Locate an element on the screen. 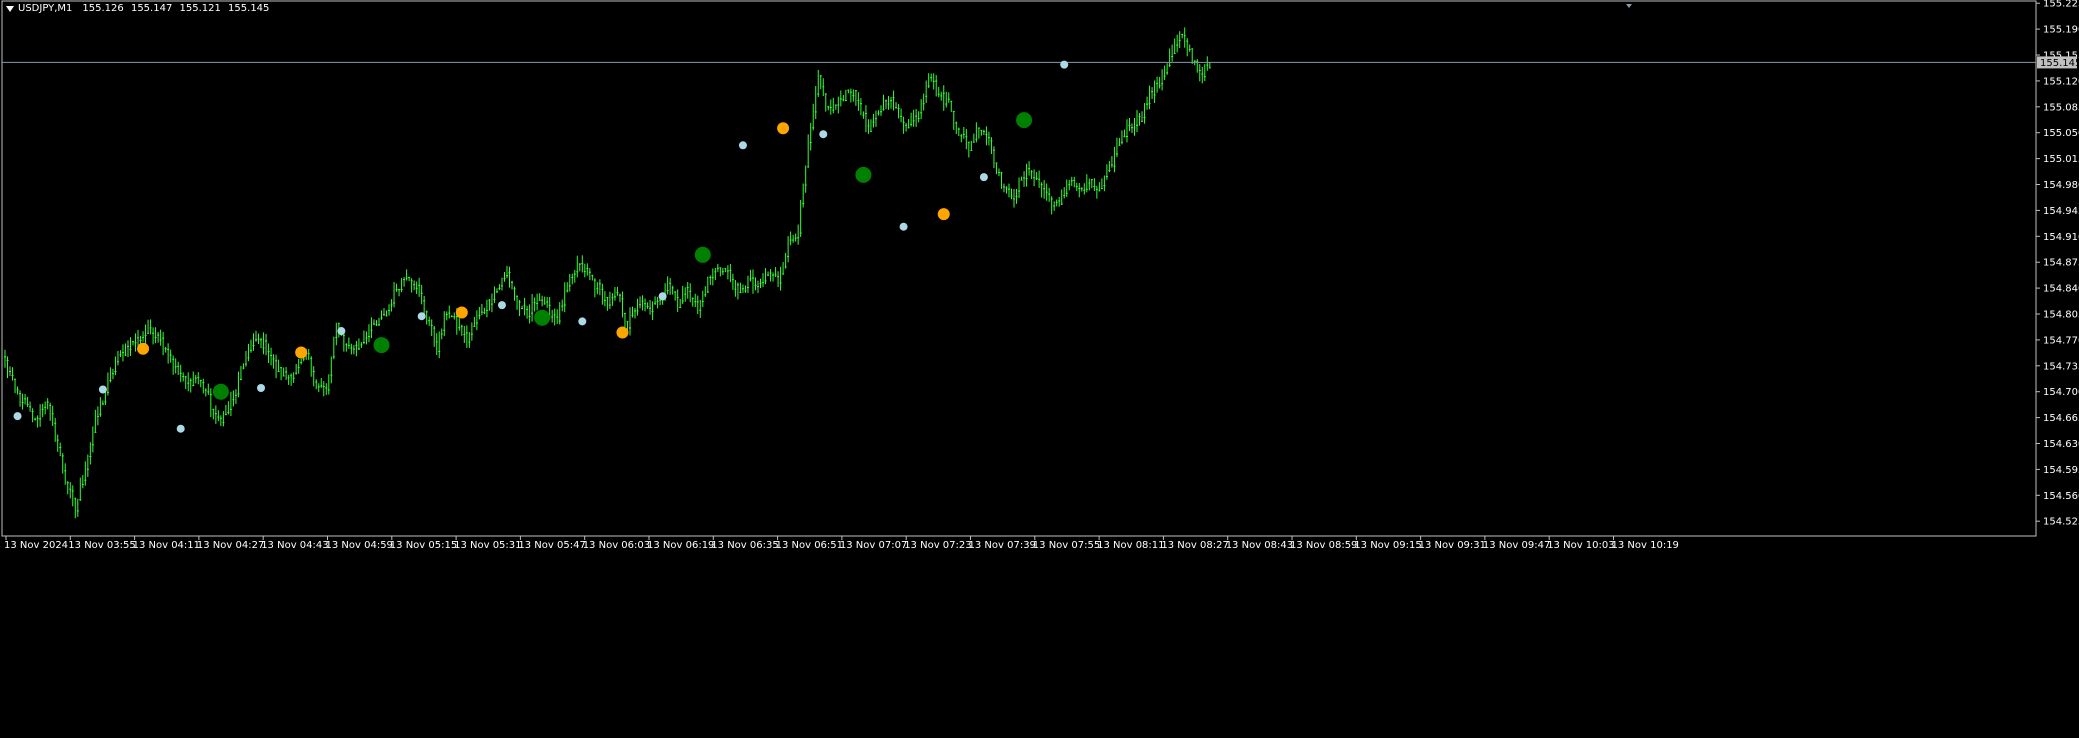 This screenshot has height=738, width=2079. x-tick-label: 13 Nov 07:07 is located at coordinates (873, 545).